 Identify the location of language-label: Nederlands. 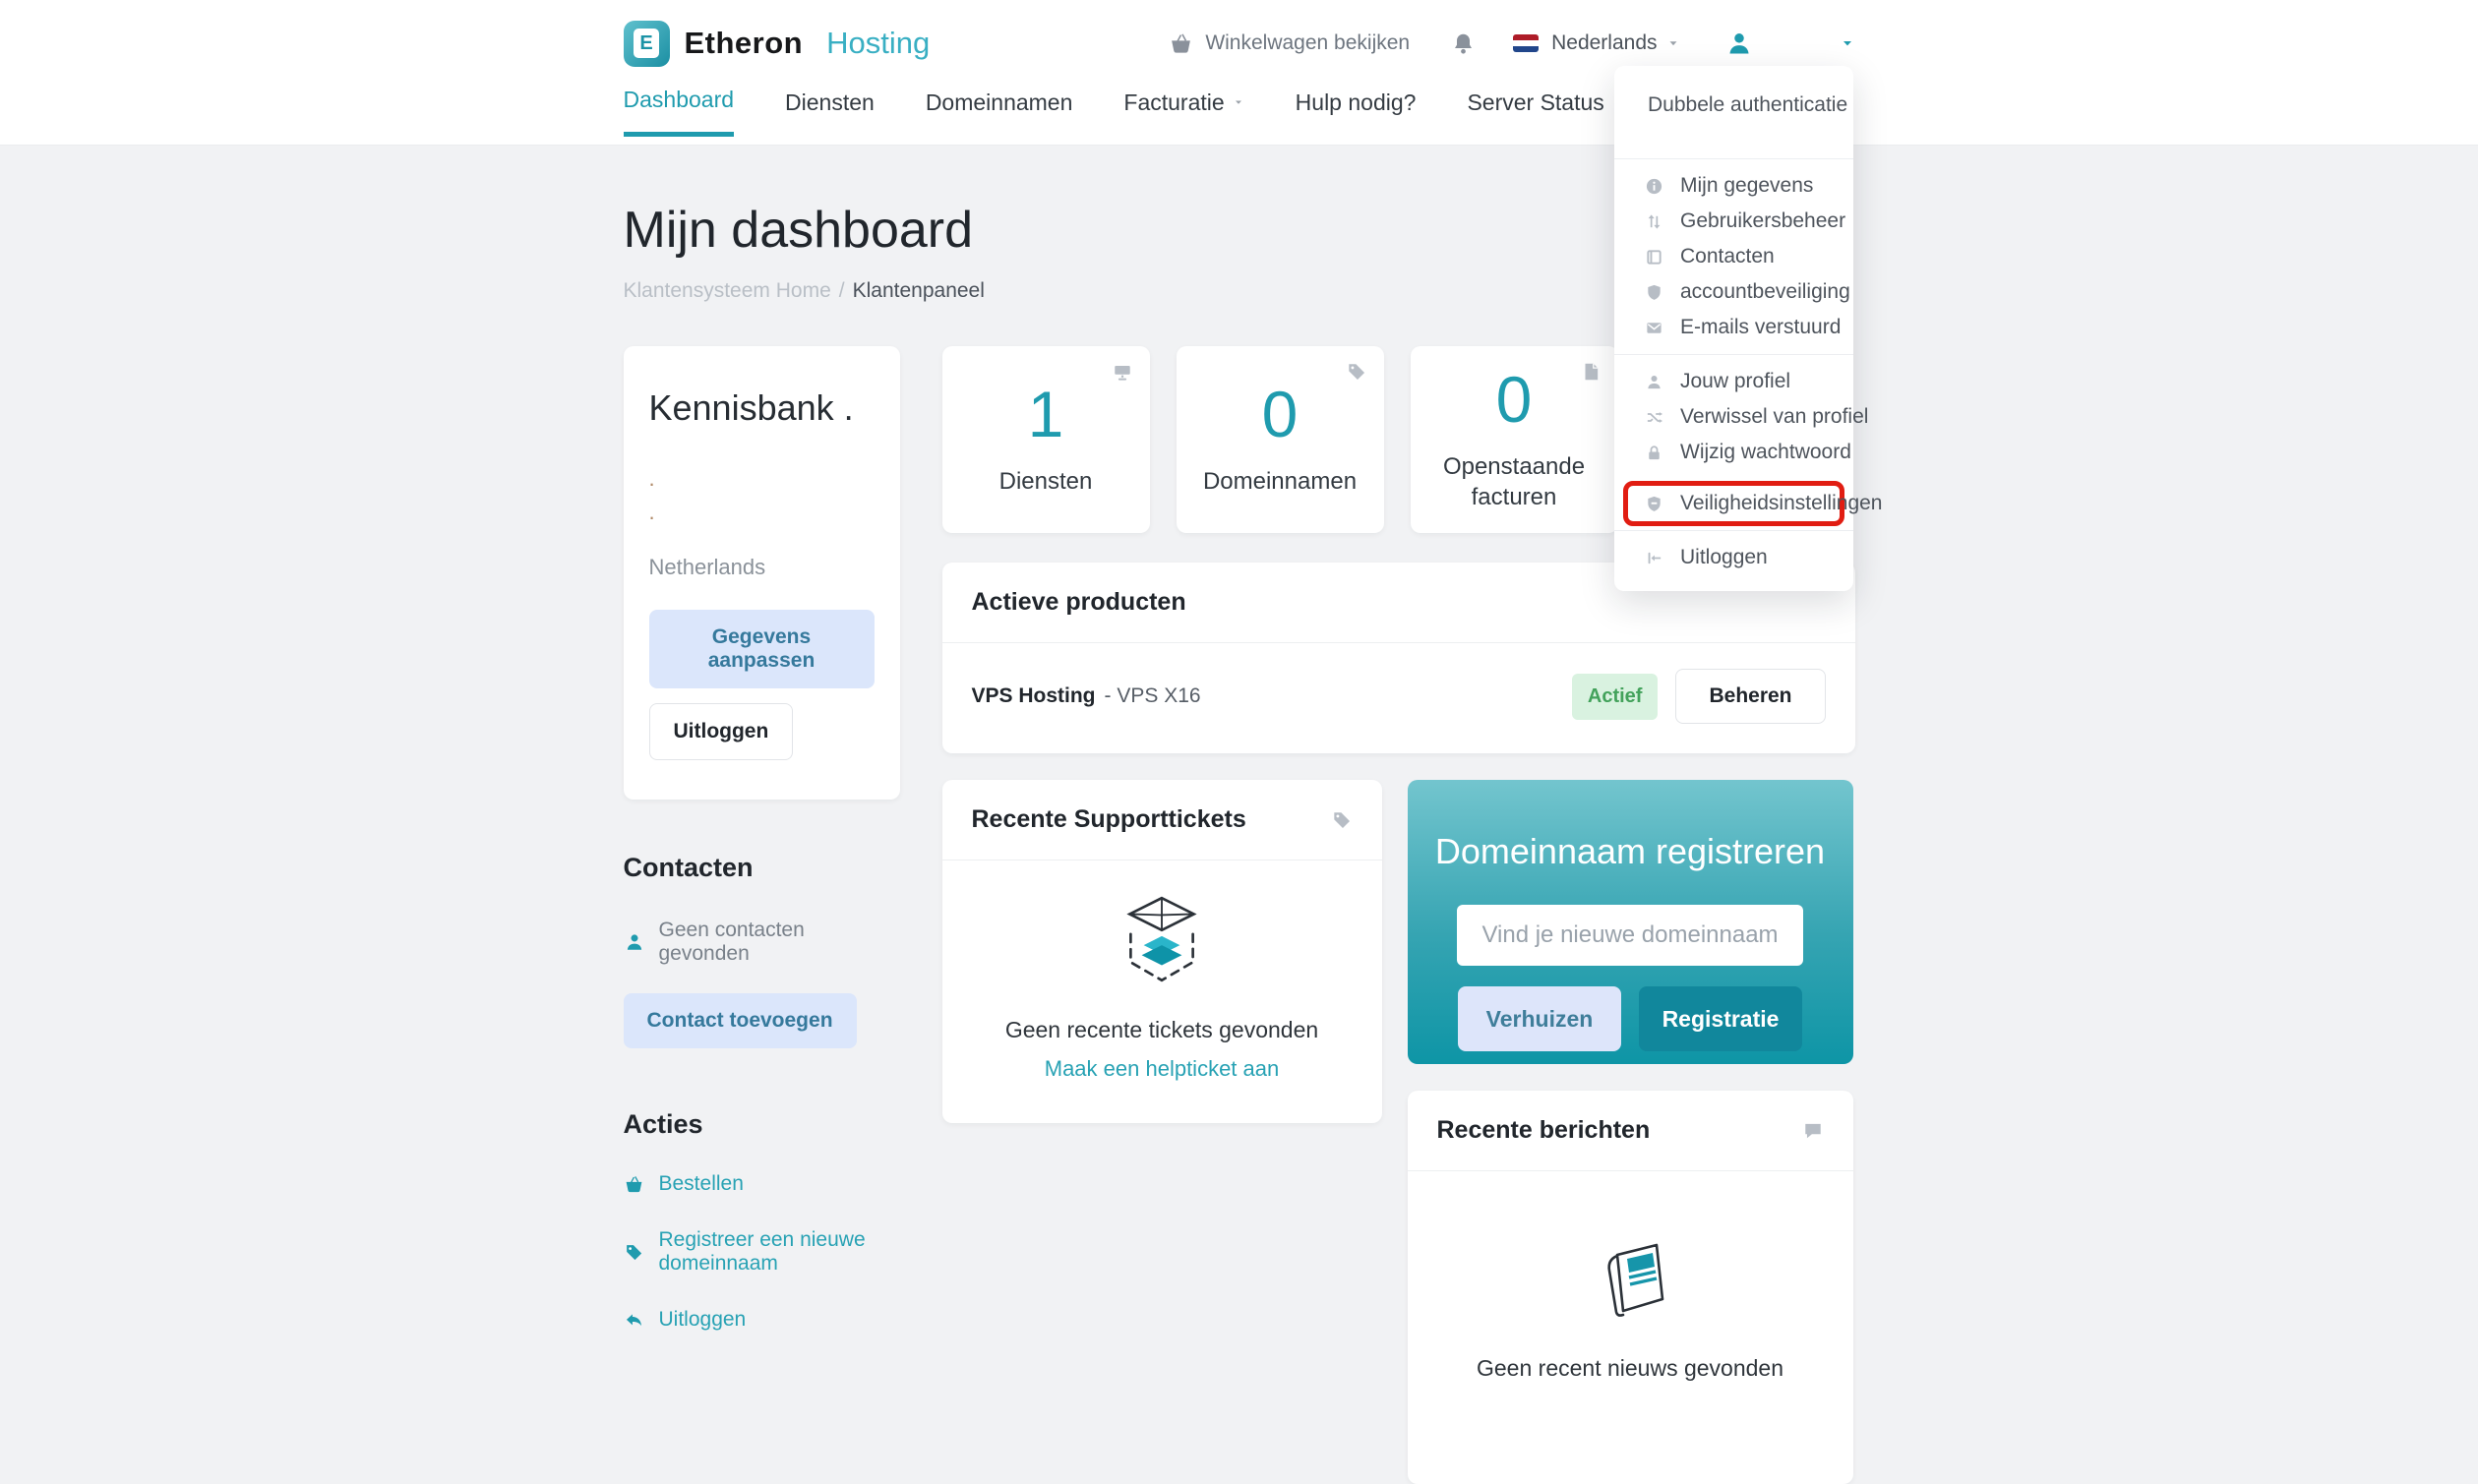
(1605, 43).